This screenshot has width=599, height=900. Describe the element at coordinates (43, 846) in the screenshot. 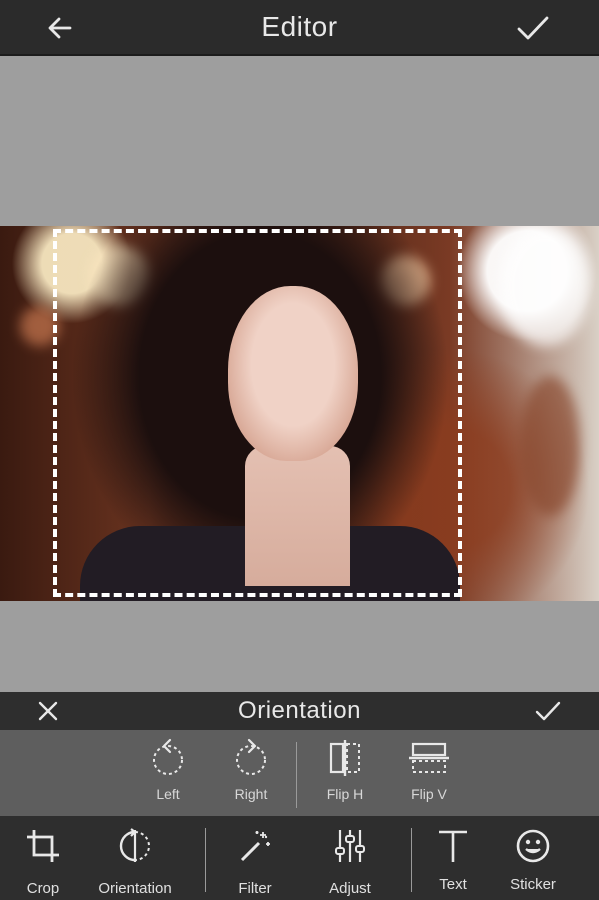

I see `crop-icon` at that location.